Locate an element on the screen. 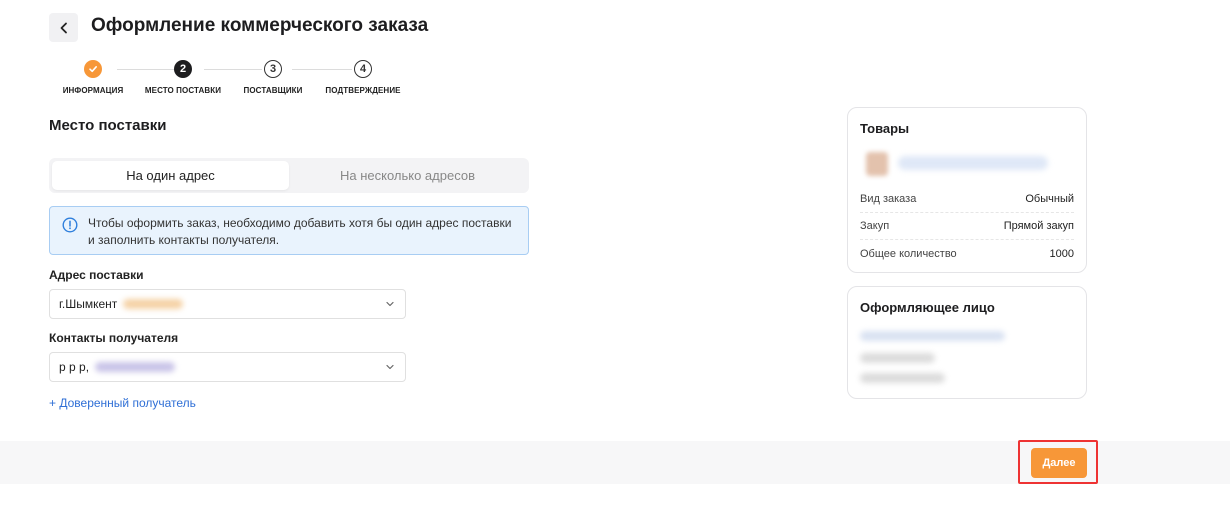 The width and height of the screenshot is (1230, 509). product-thumbnail is located at coordinates (877, 164).